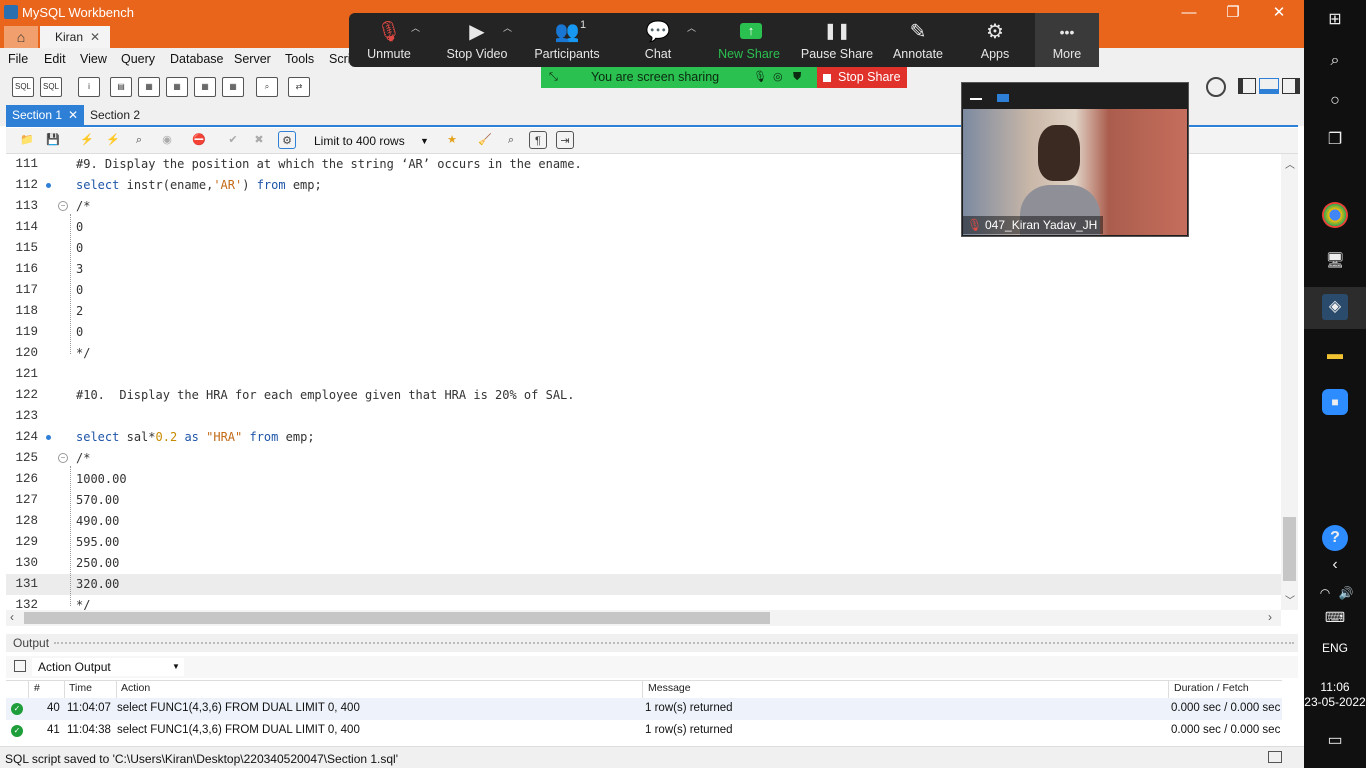 This screenshot has width=1366, height=768. I want to click on word-wrap-icon: ⇥, so click(565, 140).